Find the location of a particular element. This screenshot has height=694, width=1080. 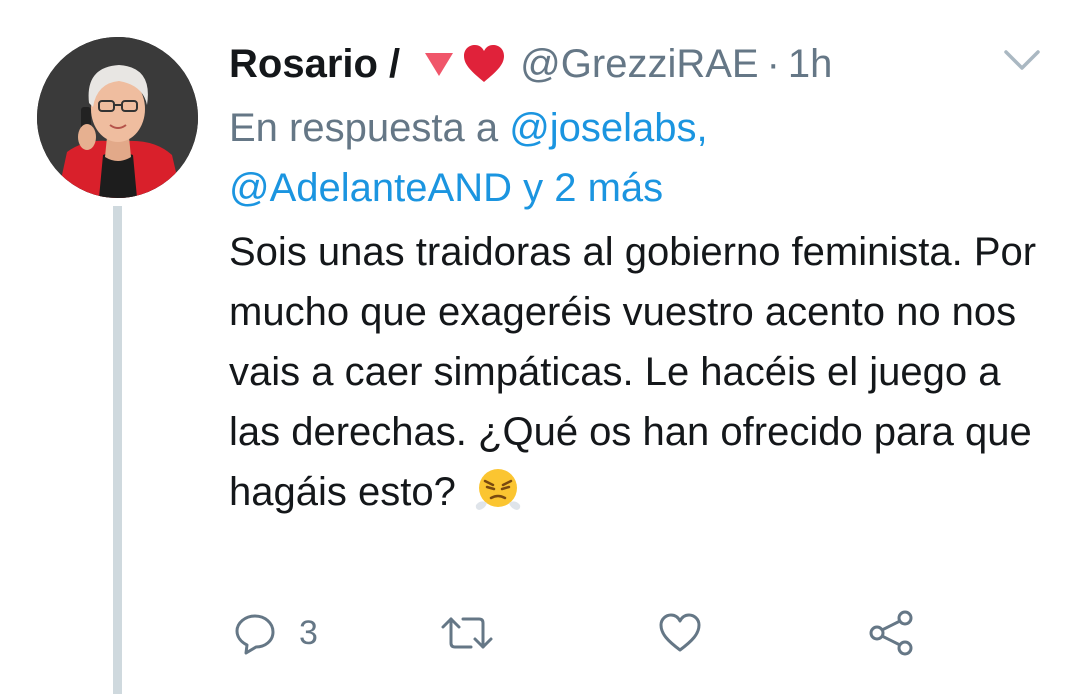

retweet-icon is located at coordinates (467, 633).